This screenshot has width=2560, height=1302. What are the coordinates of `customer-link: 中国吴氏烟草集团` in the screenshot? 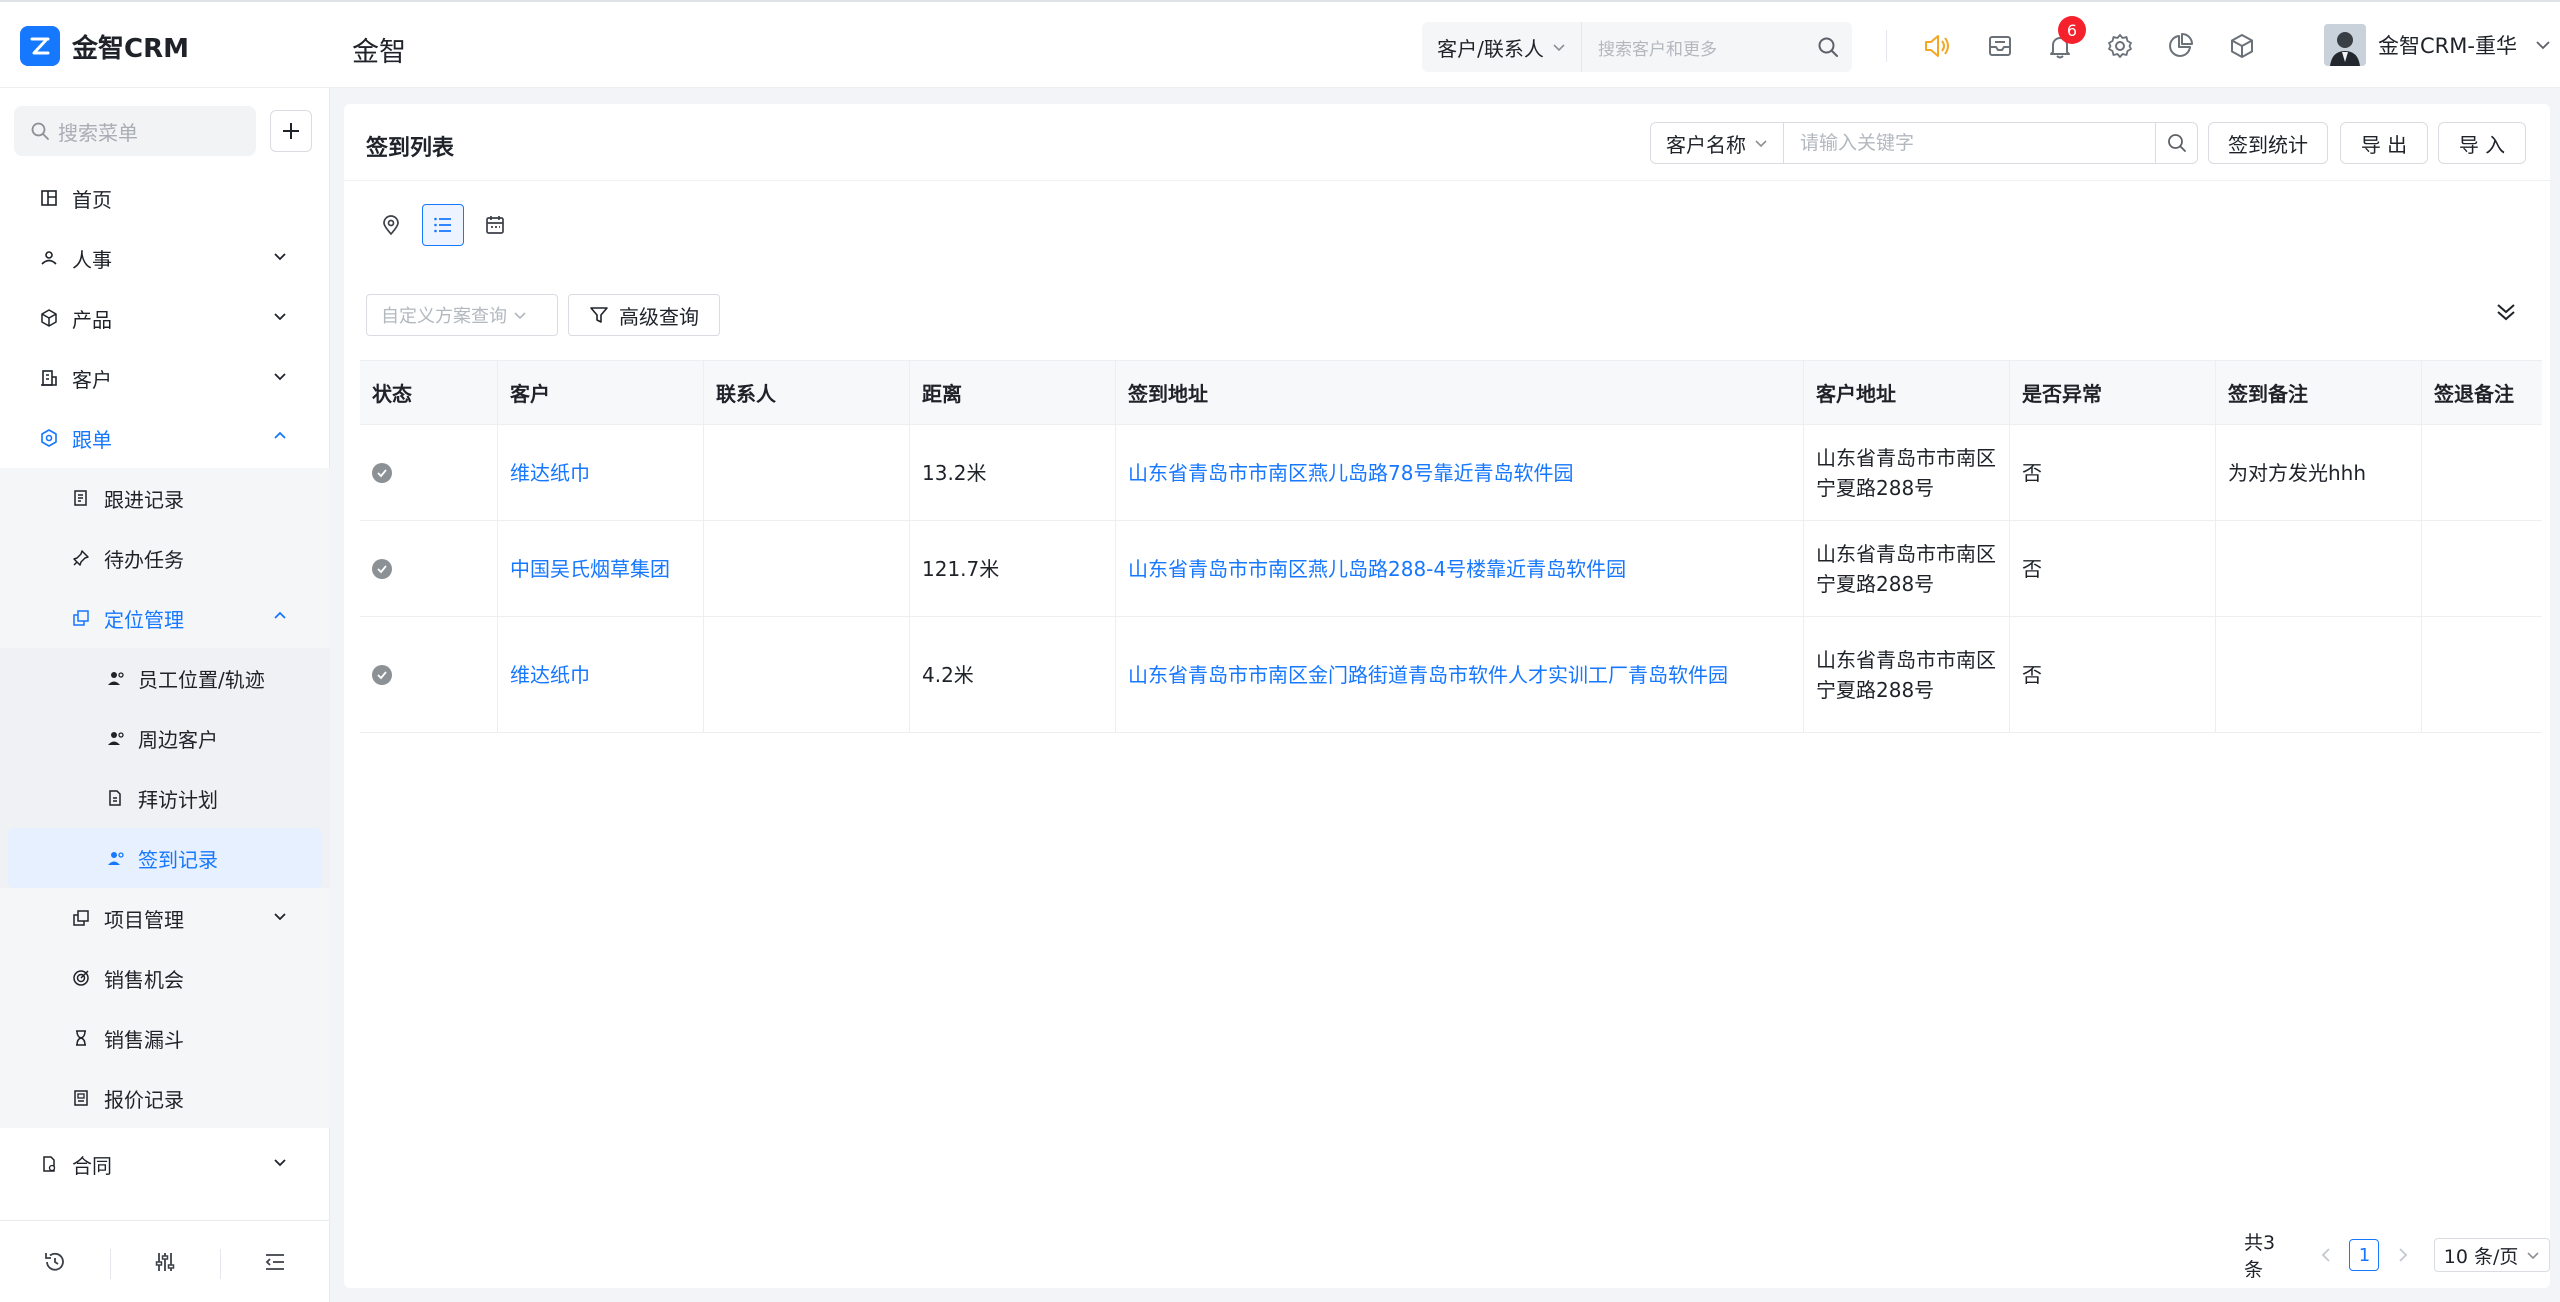 It's located at (601, 568).